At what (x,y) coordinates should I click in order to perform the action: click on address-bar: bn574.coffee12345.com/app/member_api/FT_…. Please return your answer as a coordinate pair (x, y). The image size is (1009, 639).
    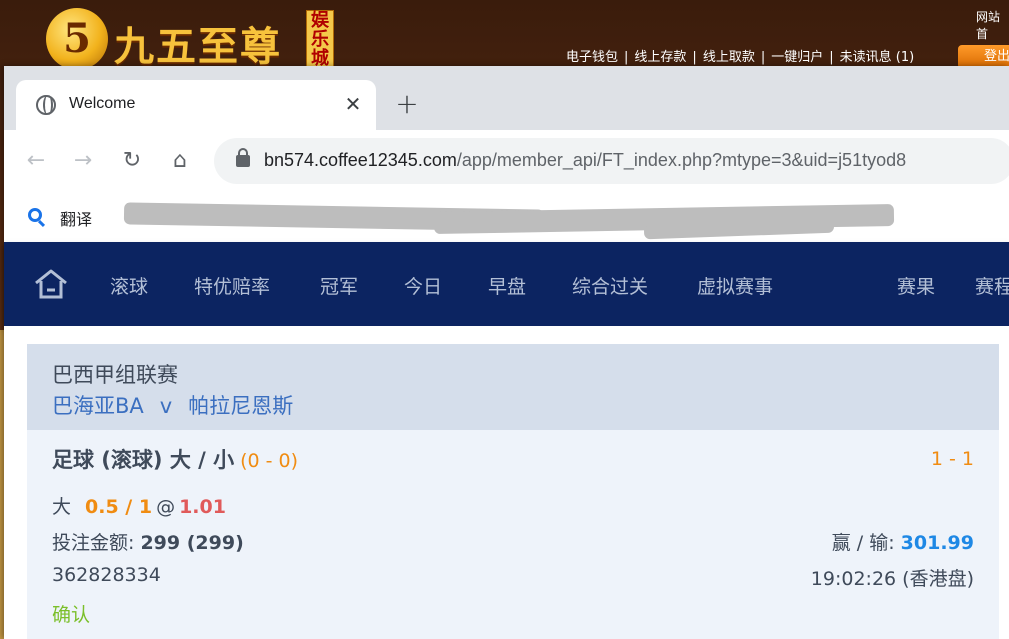
    Looking at the image, I should click on (611, 161).